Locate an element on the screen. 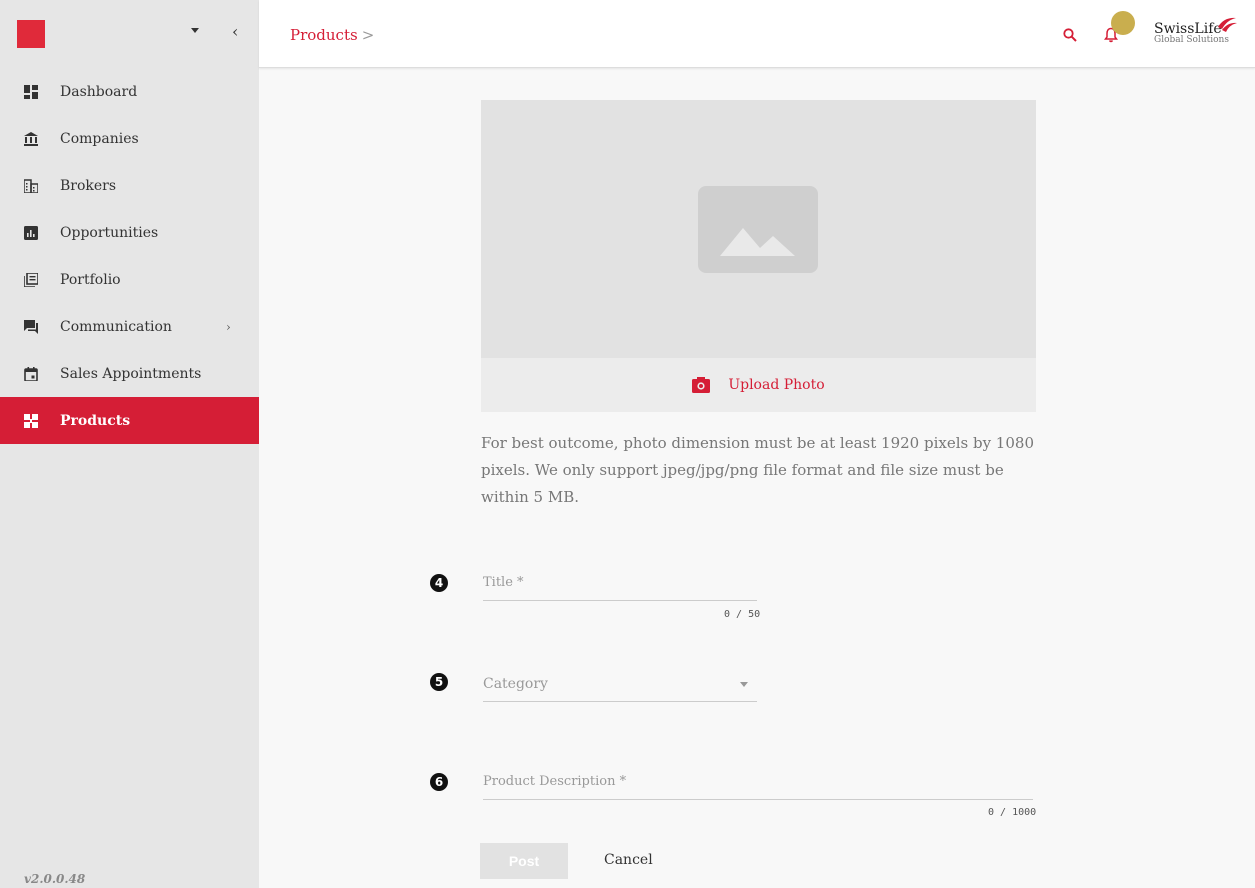  sidebar-item-dashboard: Dashboard is located at coordinates (129, 91).